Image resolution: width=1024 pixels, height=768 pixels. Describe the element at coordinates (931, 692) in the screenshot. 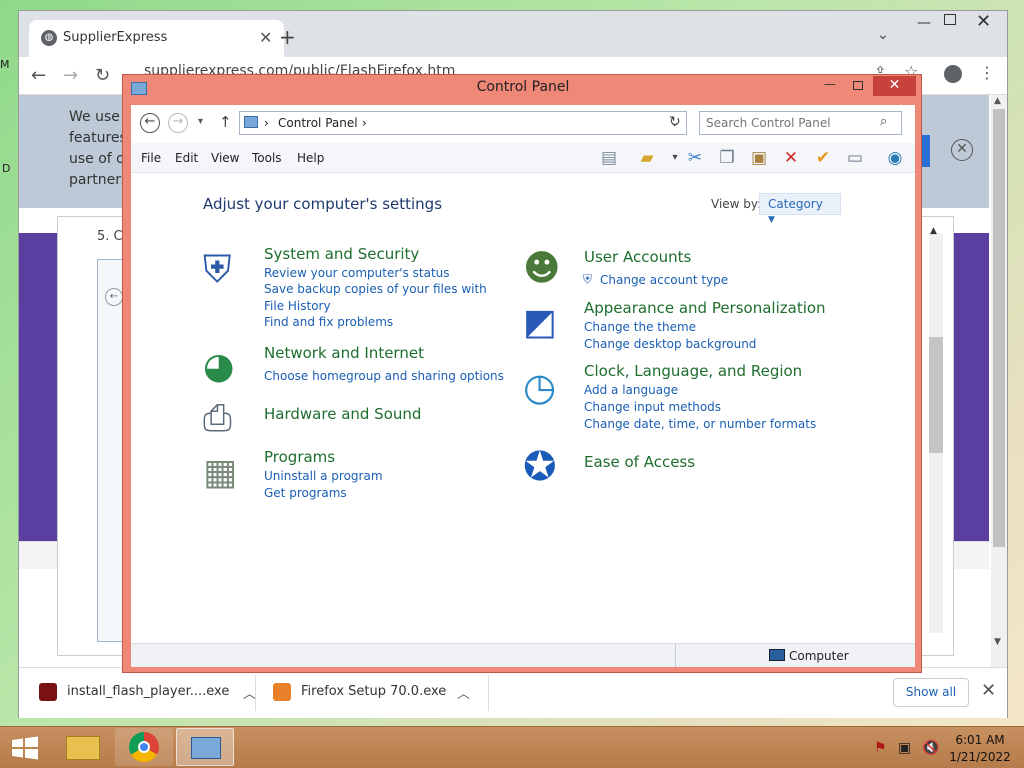

I see `show-all-button: Show all` at that location.